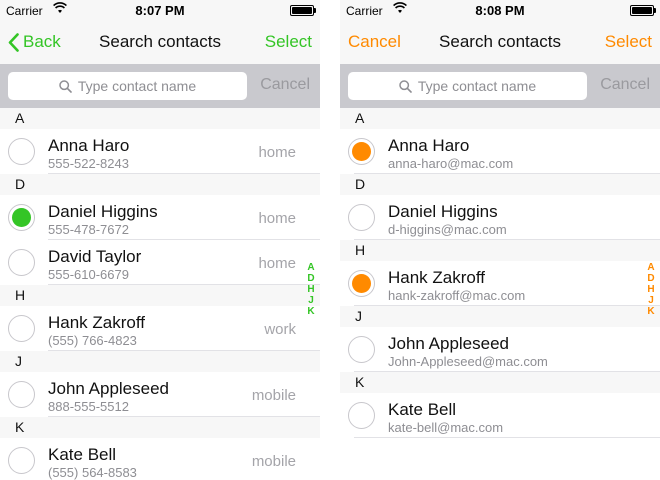 This screenshot has height=480, width=660. I want to click on contact-name: Anna Haro, so click(89, 145).